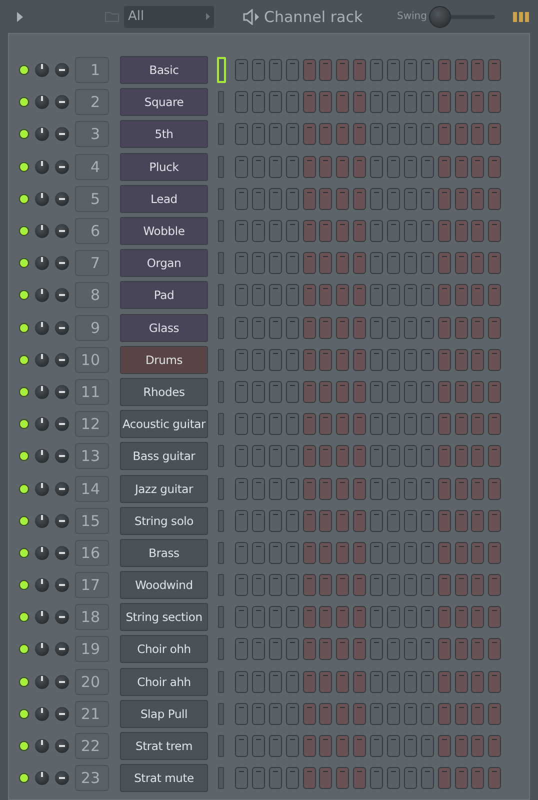 The image size is (538, 800). I want to click on mixer-track-number: 9, so click(92, 327).